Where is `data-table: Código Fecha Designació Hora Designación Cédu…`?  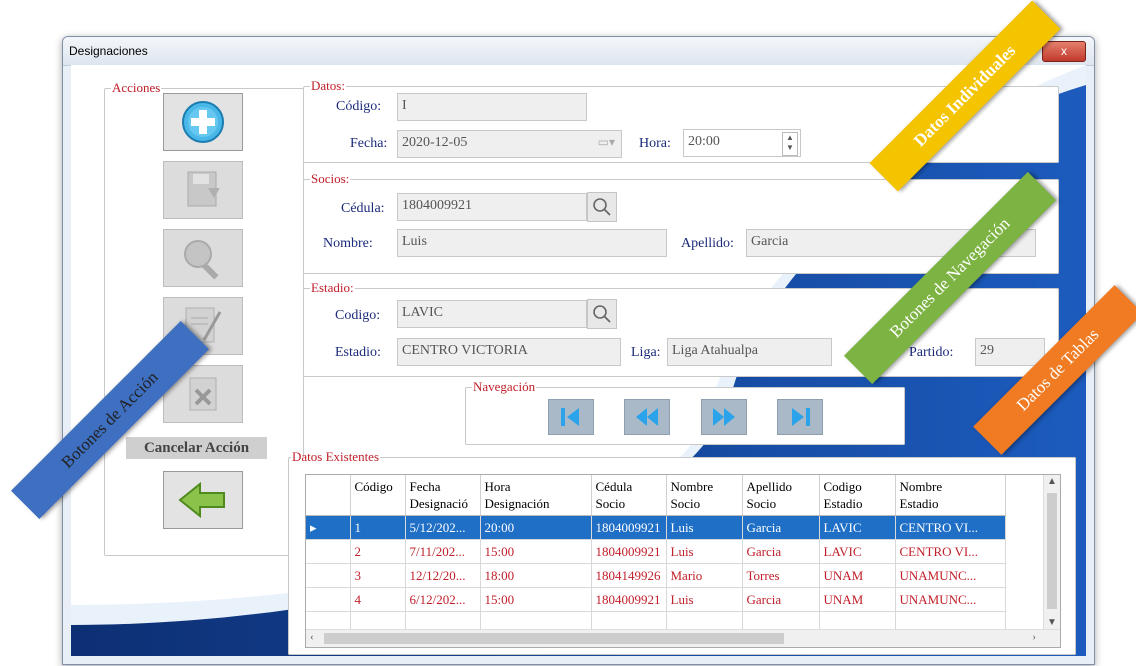 data-table: Código Fecha Designació Hora Designación Cédu… is located at coordinates (656, 555).